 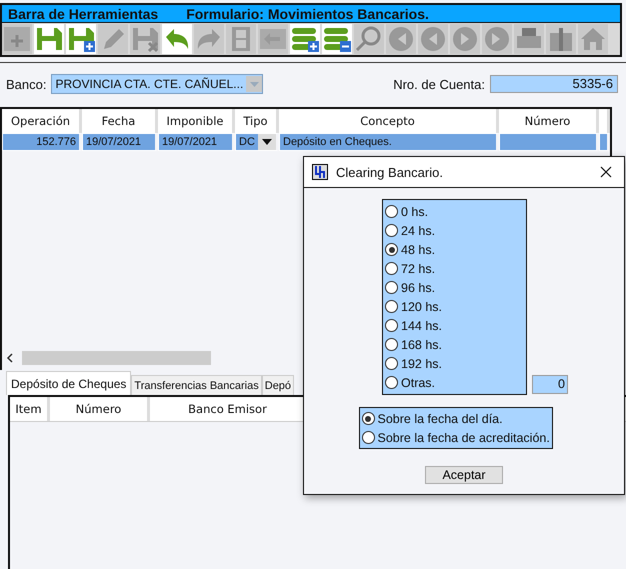 I want to click on radio-option: Otras., so click(x=454, y=382).